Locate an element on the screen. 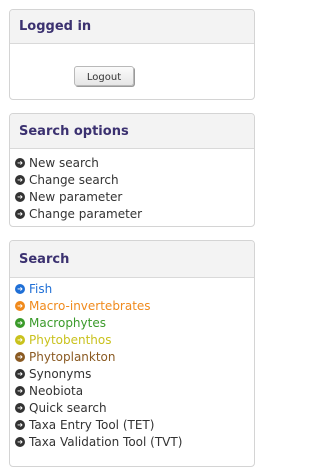  logged-in-title: Logged in is located at coordinates (132, 27).